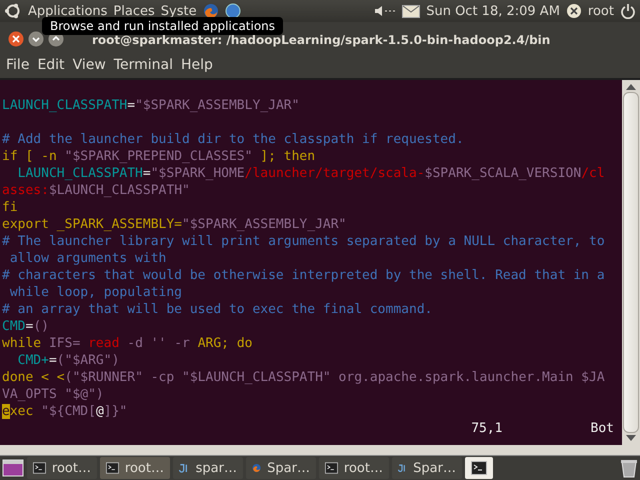  I want to click on code-line: CMD=(), so click(25, 326).